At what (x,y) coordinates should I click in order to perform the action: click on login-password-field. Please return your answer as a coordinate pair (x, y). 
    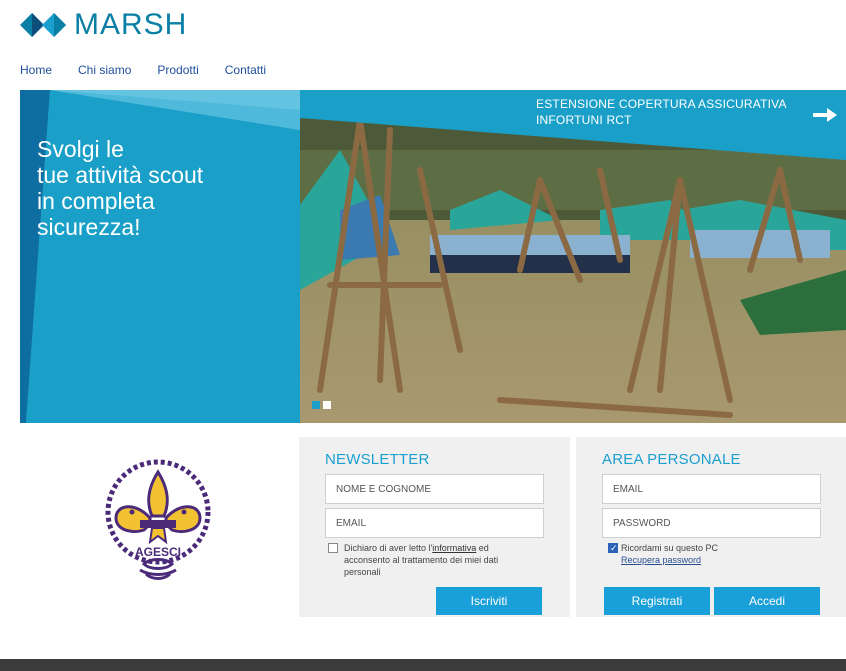
    Looking at the image, I should click on (711, 523).